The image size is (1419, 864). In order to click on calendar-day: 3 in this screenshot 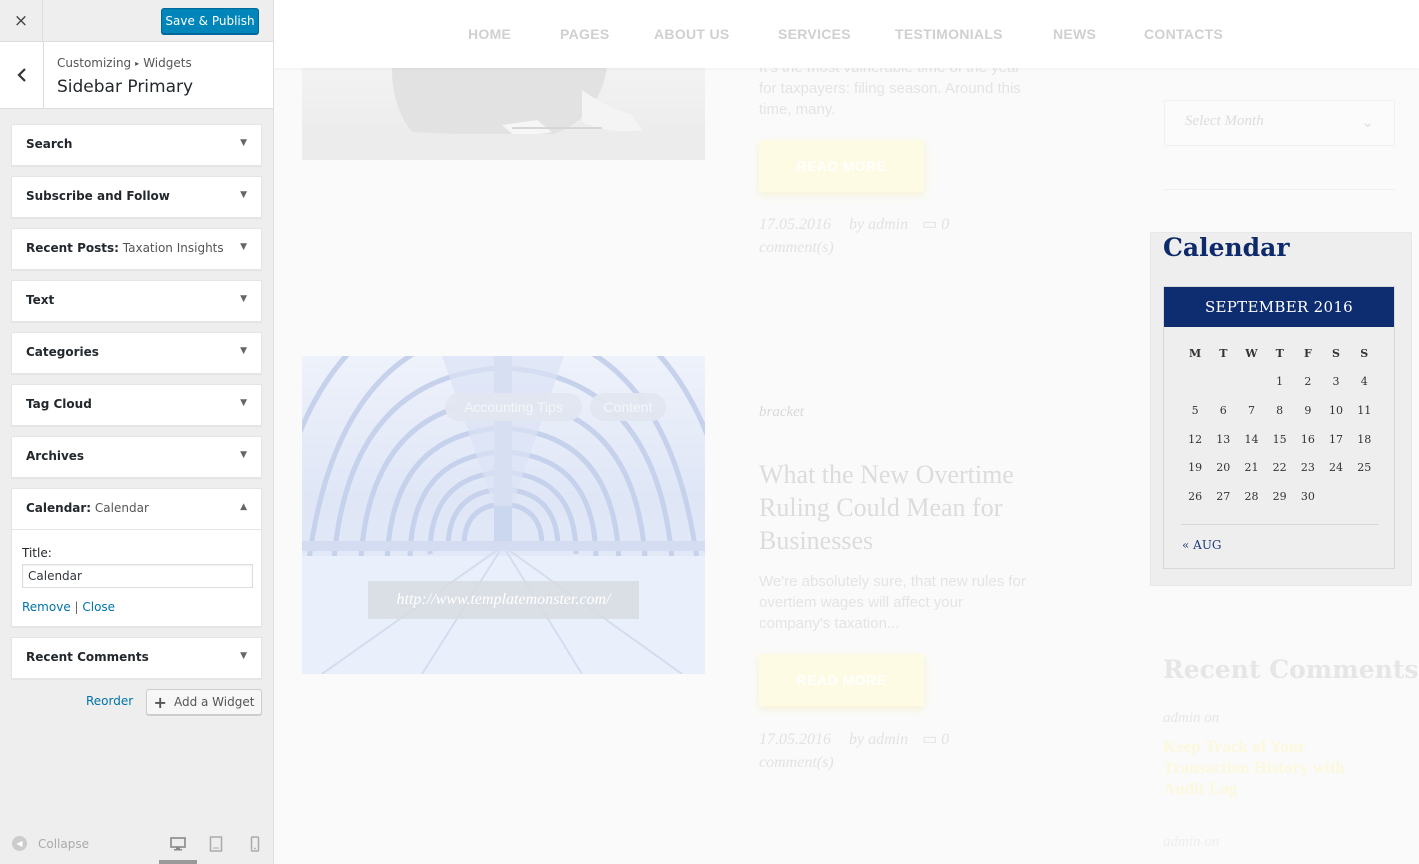, I will do `click(1336, 382)`.